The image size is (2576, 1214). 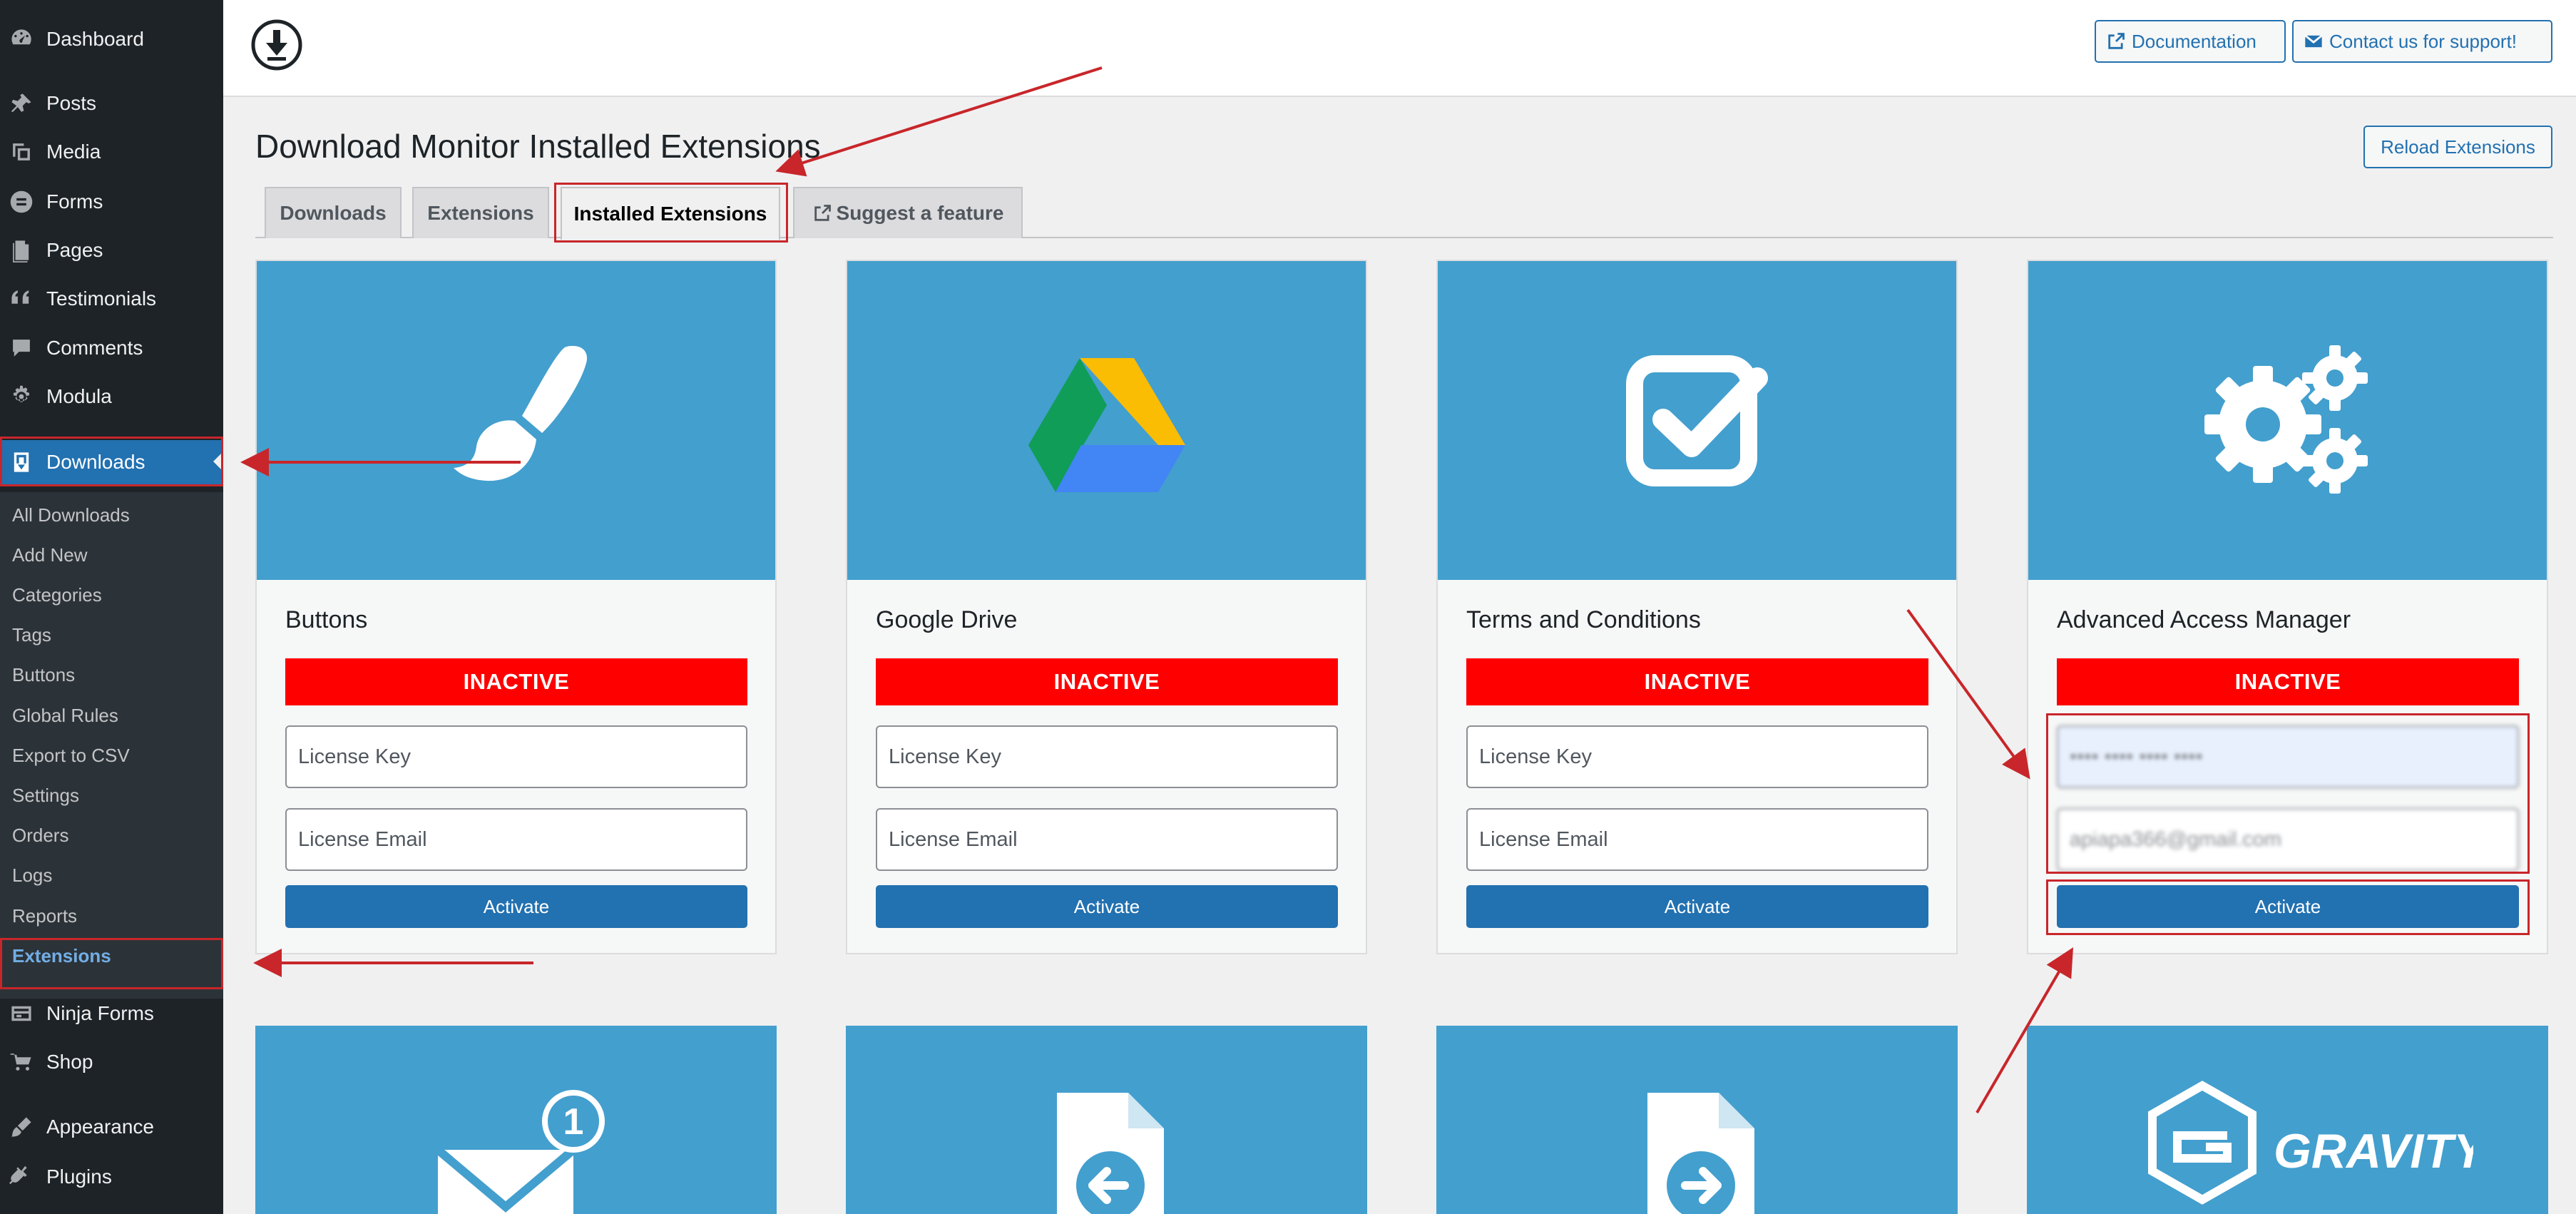 What do you see at coordinates (69, 1062) in the screenshot?
I see `sidebar-item-label: Shop` at bounding box center [69, 1062].